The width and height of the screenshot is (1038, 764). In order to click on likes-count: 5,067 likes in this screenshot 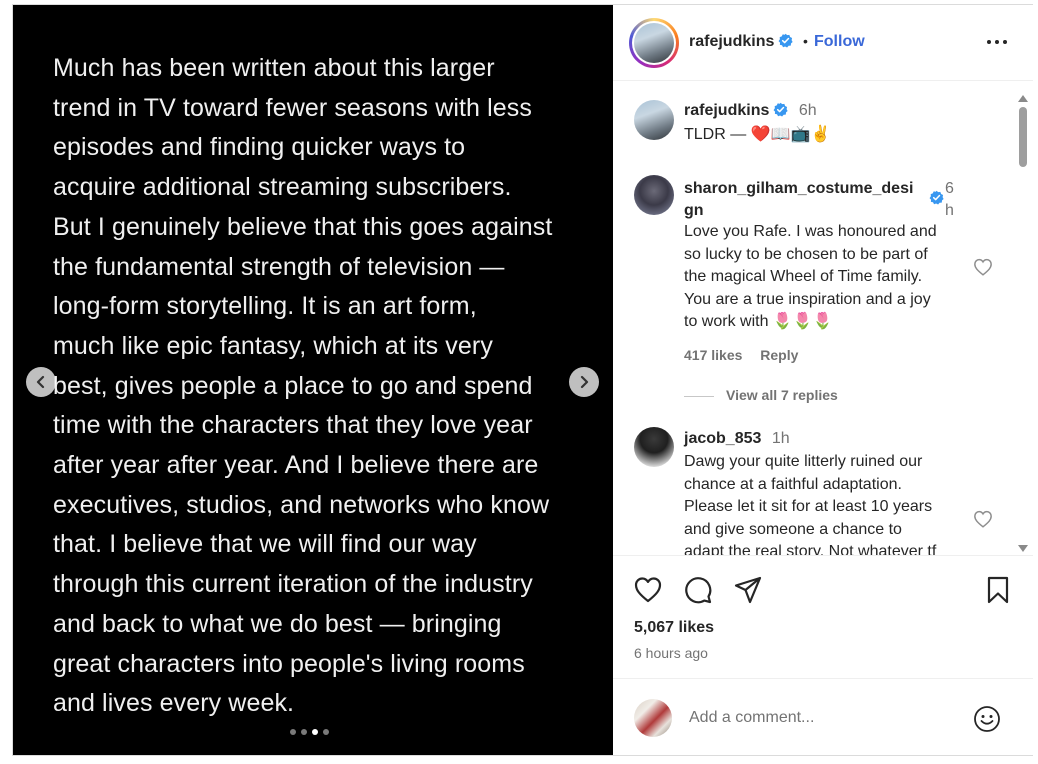, I will do `click(674, 628)`.